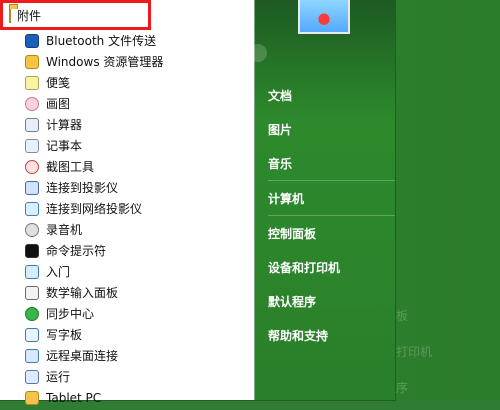  What do you see at coordinates (127, 334) in the screenshot?
I see `list-item: 写字板` at bounding box center [127, 334].